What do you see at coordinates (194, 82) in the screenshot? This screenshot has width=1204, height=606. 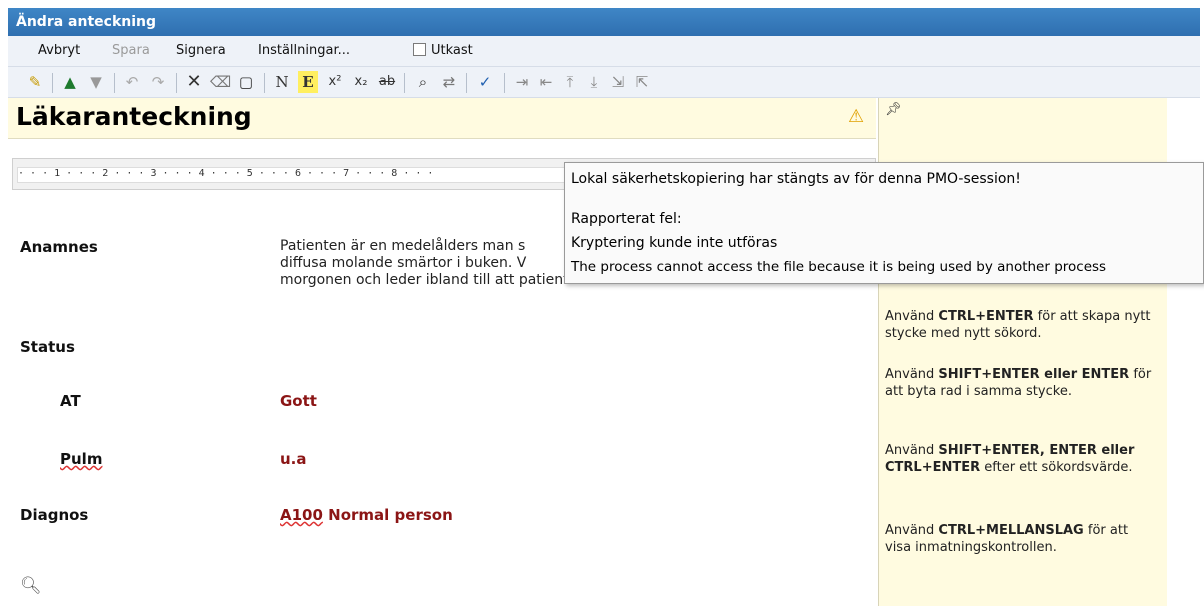 I see `delete-icon: ✕` at bounding box center [194, 82].